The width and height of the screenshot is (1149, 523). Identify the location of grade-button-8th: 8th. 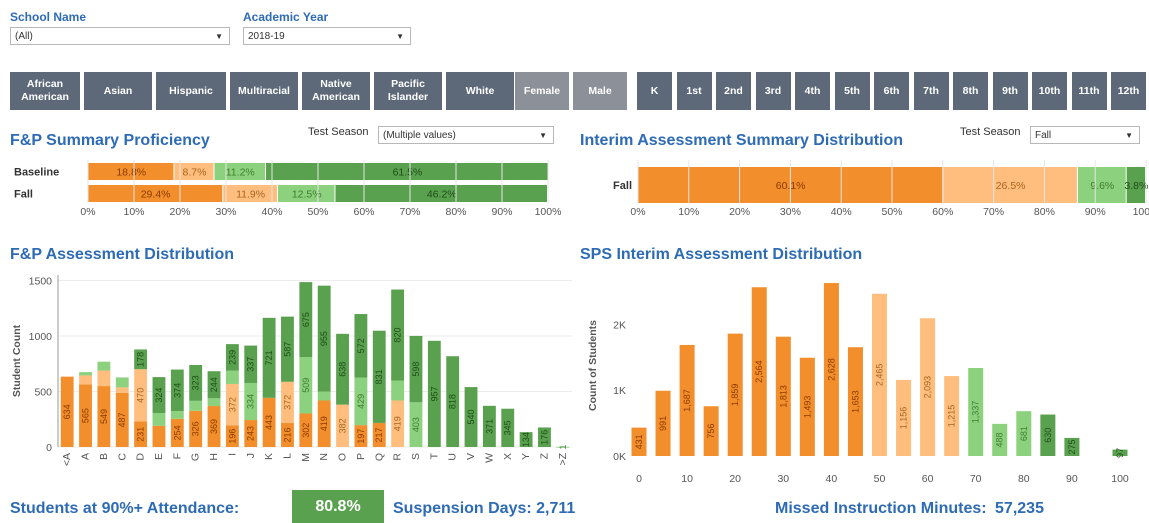
(970, 91).